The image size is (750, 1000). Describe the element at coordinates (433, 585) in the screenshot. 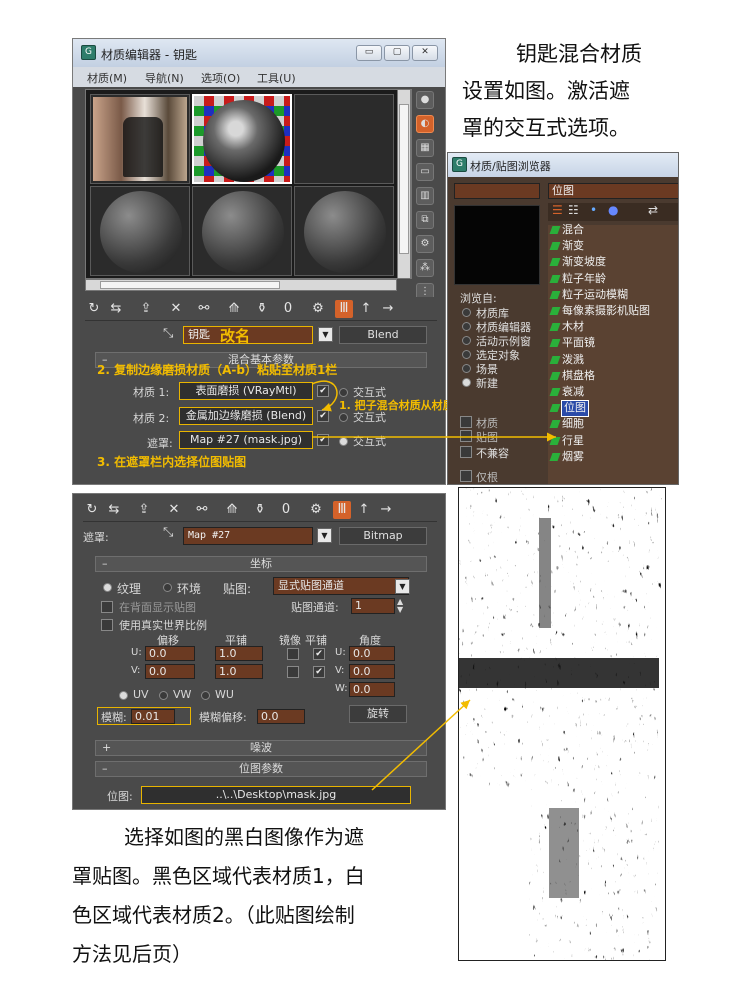

I see `annotation-arrows` at that location.